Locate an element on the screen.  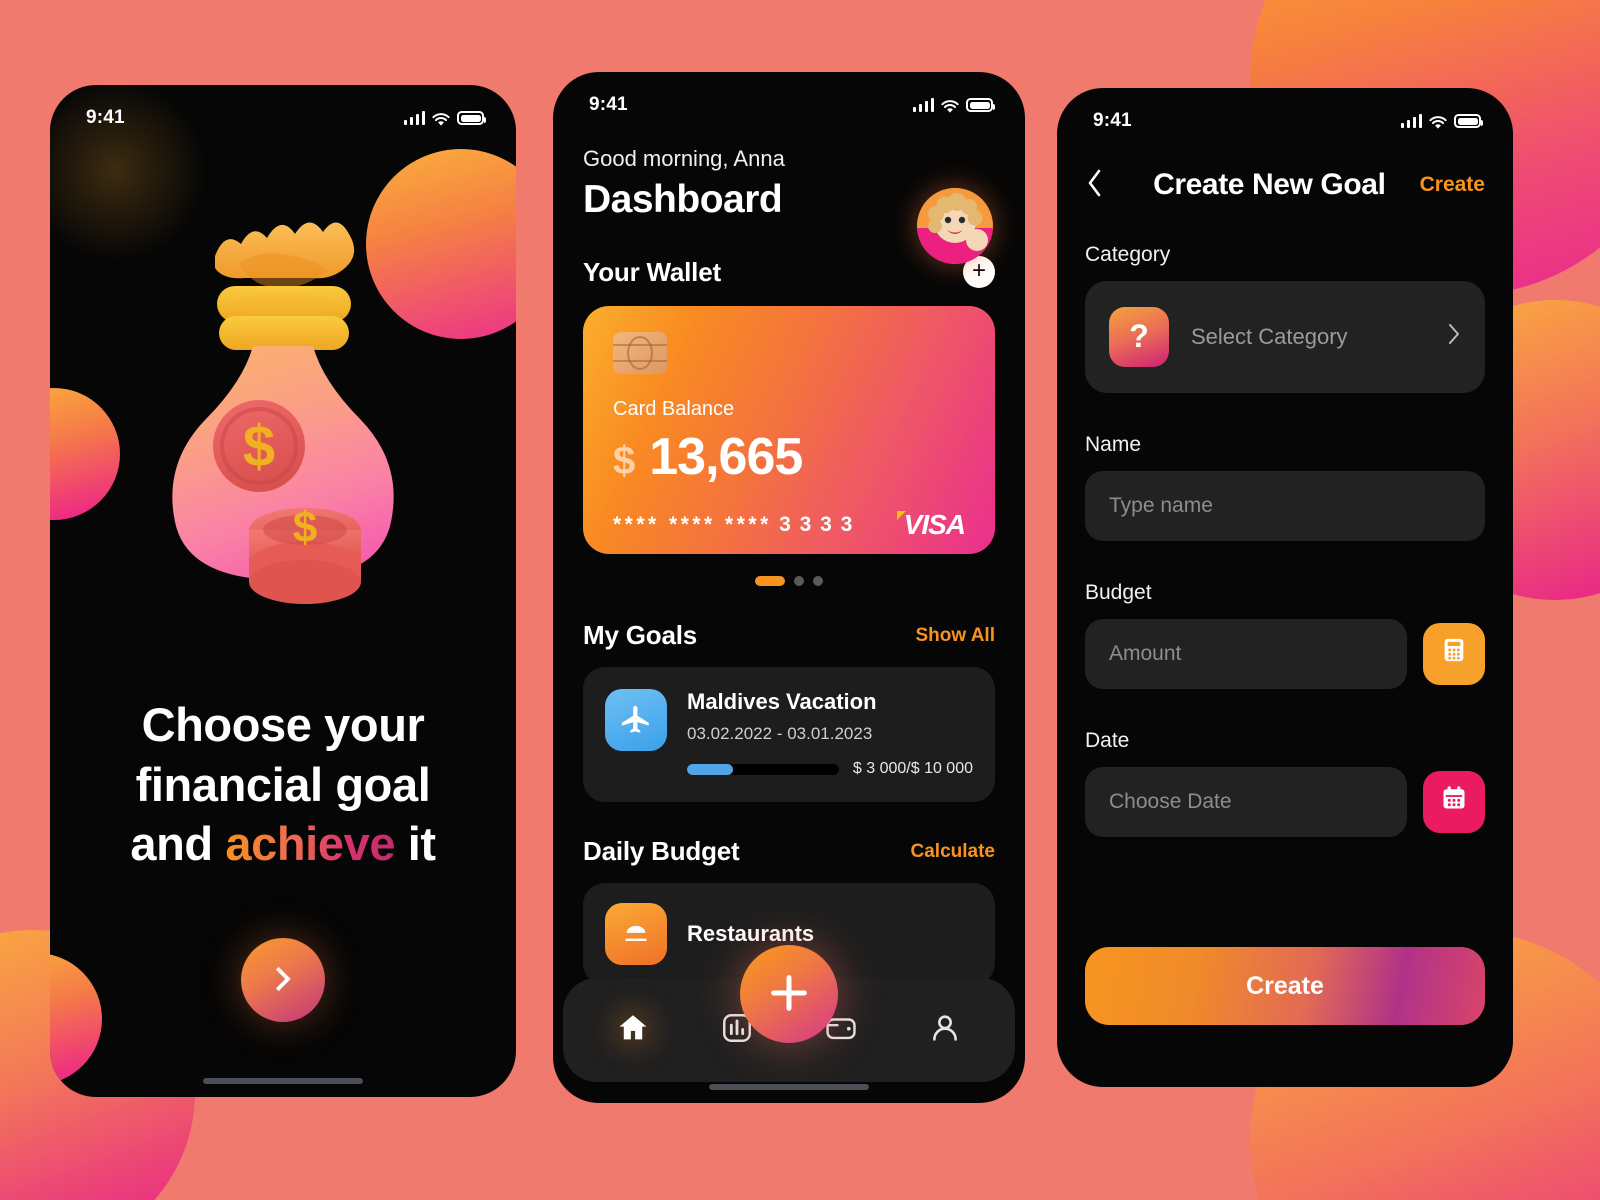
headline-line-3-prefix: and is located at coordinates (178, 844).